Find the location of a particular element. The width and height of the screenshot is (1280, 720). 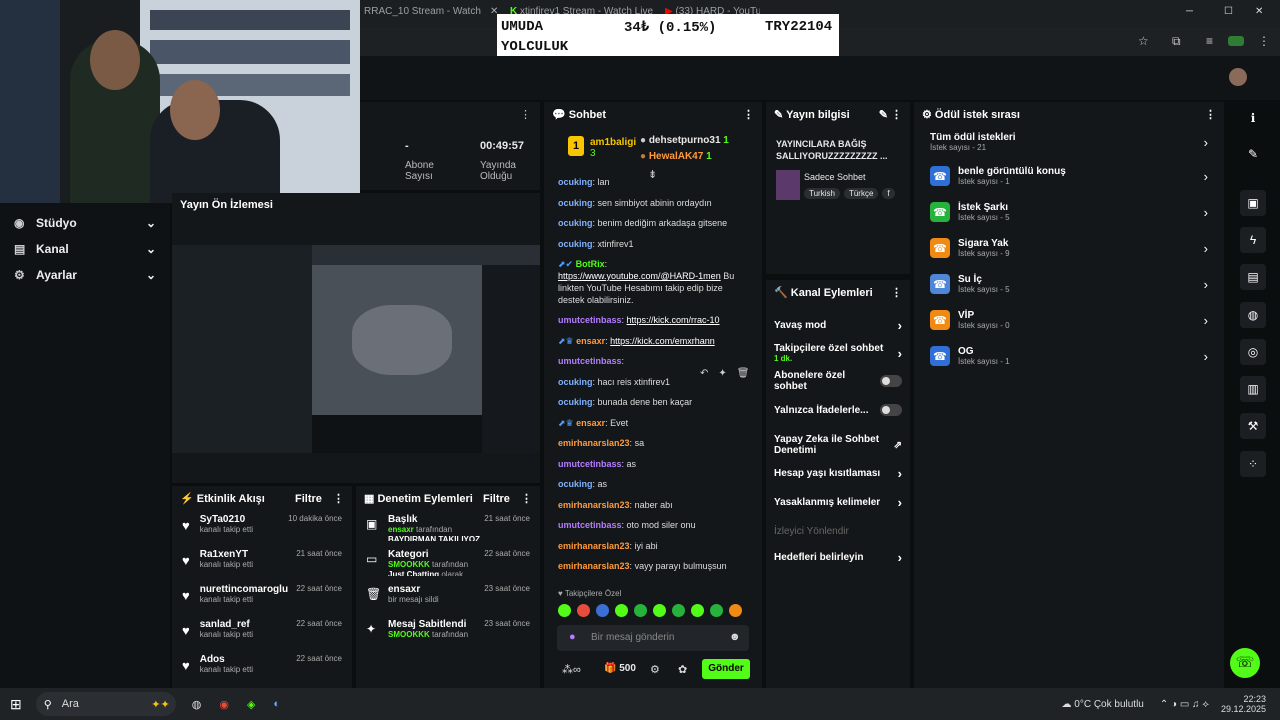

media-icon: ≡ is located at coordinates (1209, 41).